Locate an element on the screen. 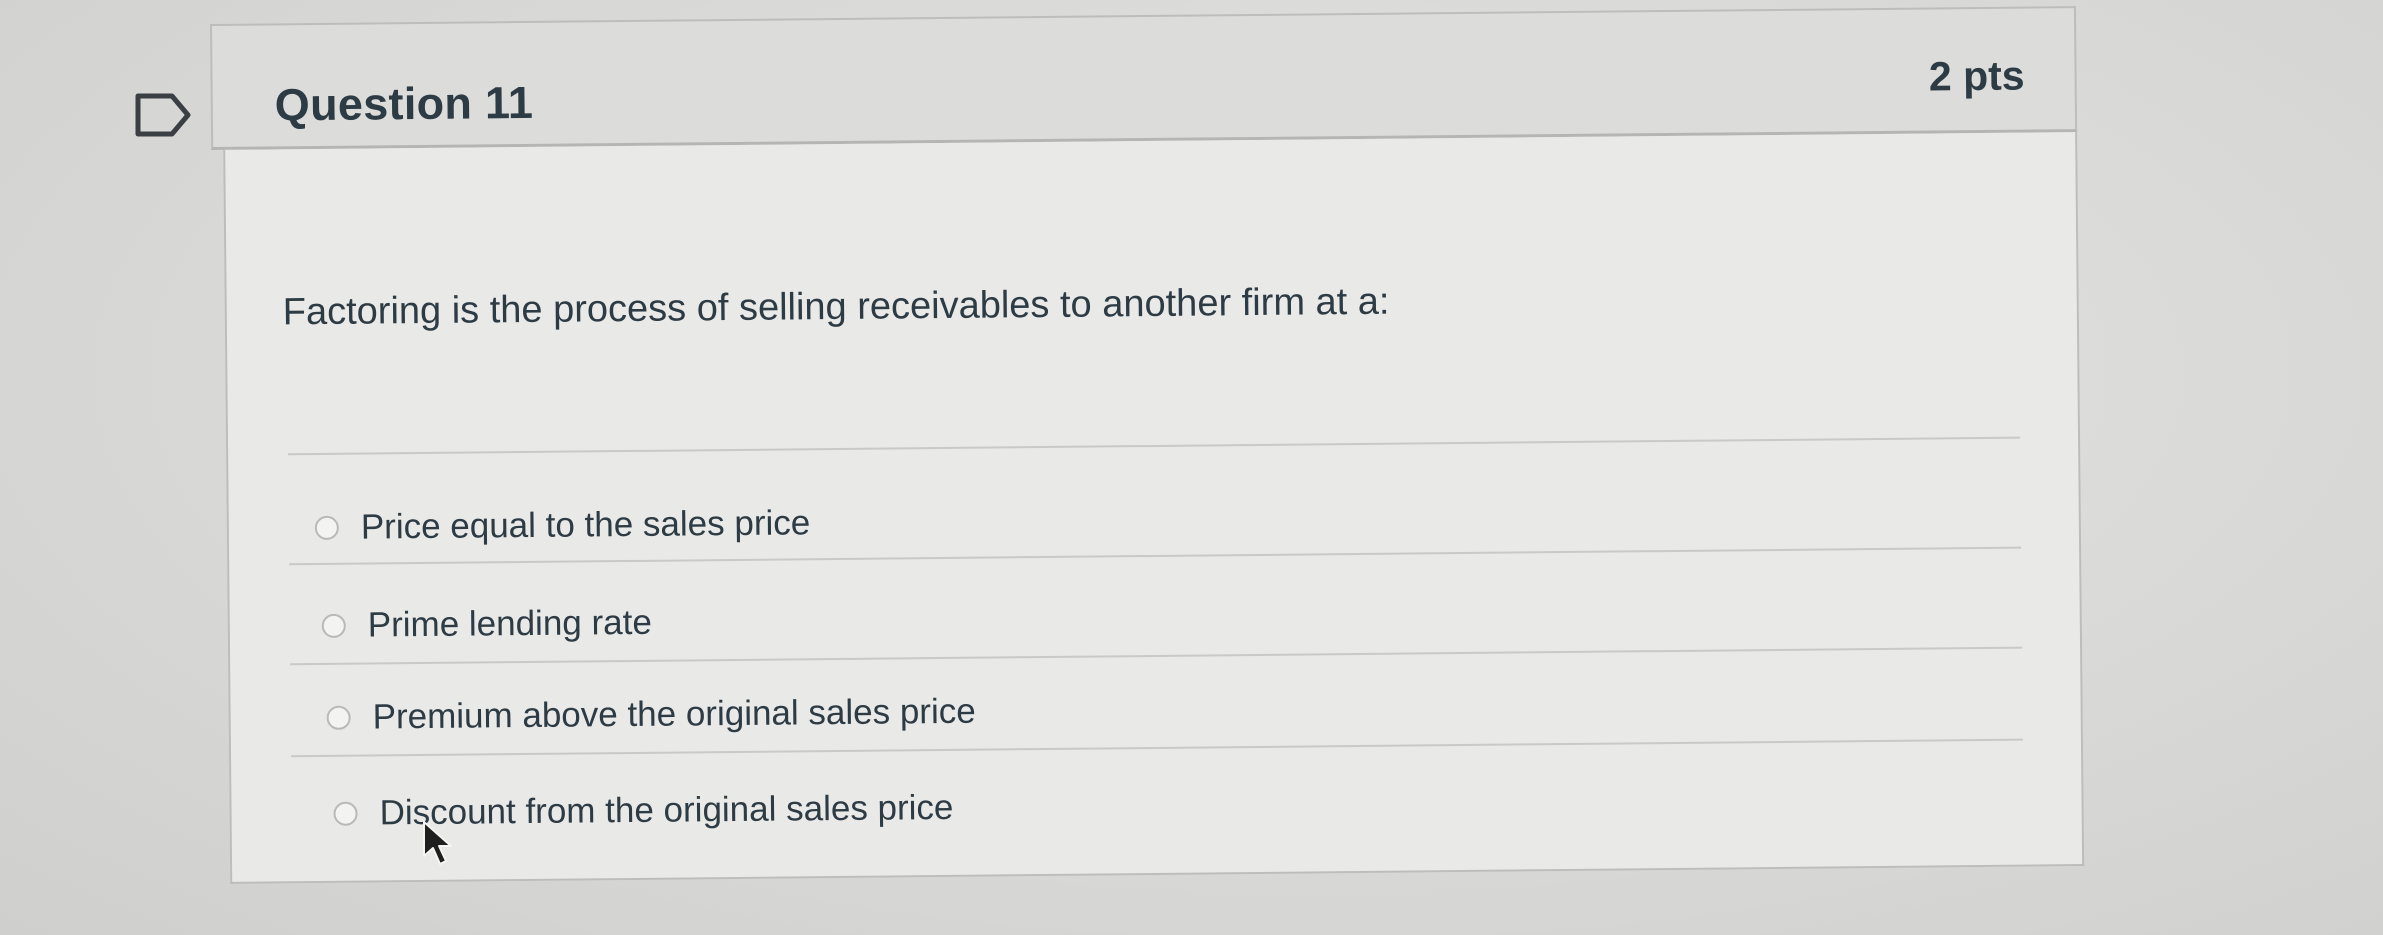 This screenshot has width=2383, height=935. mouse-pointer-icon is located at coordinates (437, 843).